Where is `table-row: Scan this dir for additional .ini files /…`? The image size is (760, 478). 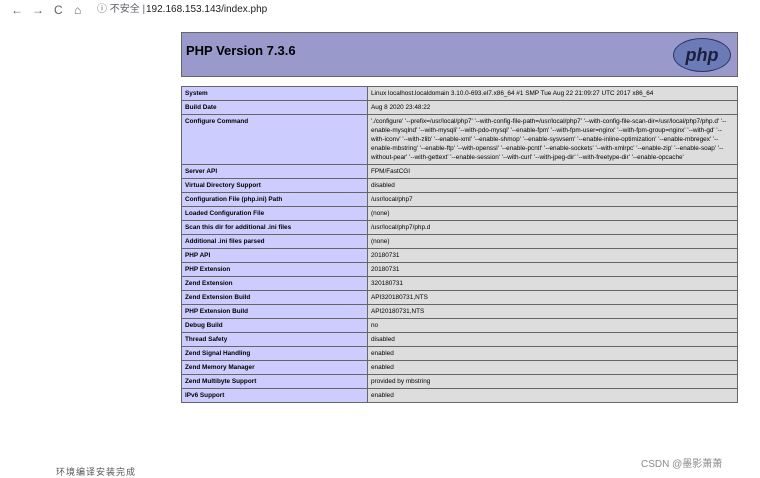 table-row: Scan this dir for additional .ini files /… is located at coordinates (459, 227).